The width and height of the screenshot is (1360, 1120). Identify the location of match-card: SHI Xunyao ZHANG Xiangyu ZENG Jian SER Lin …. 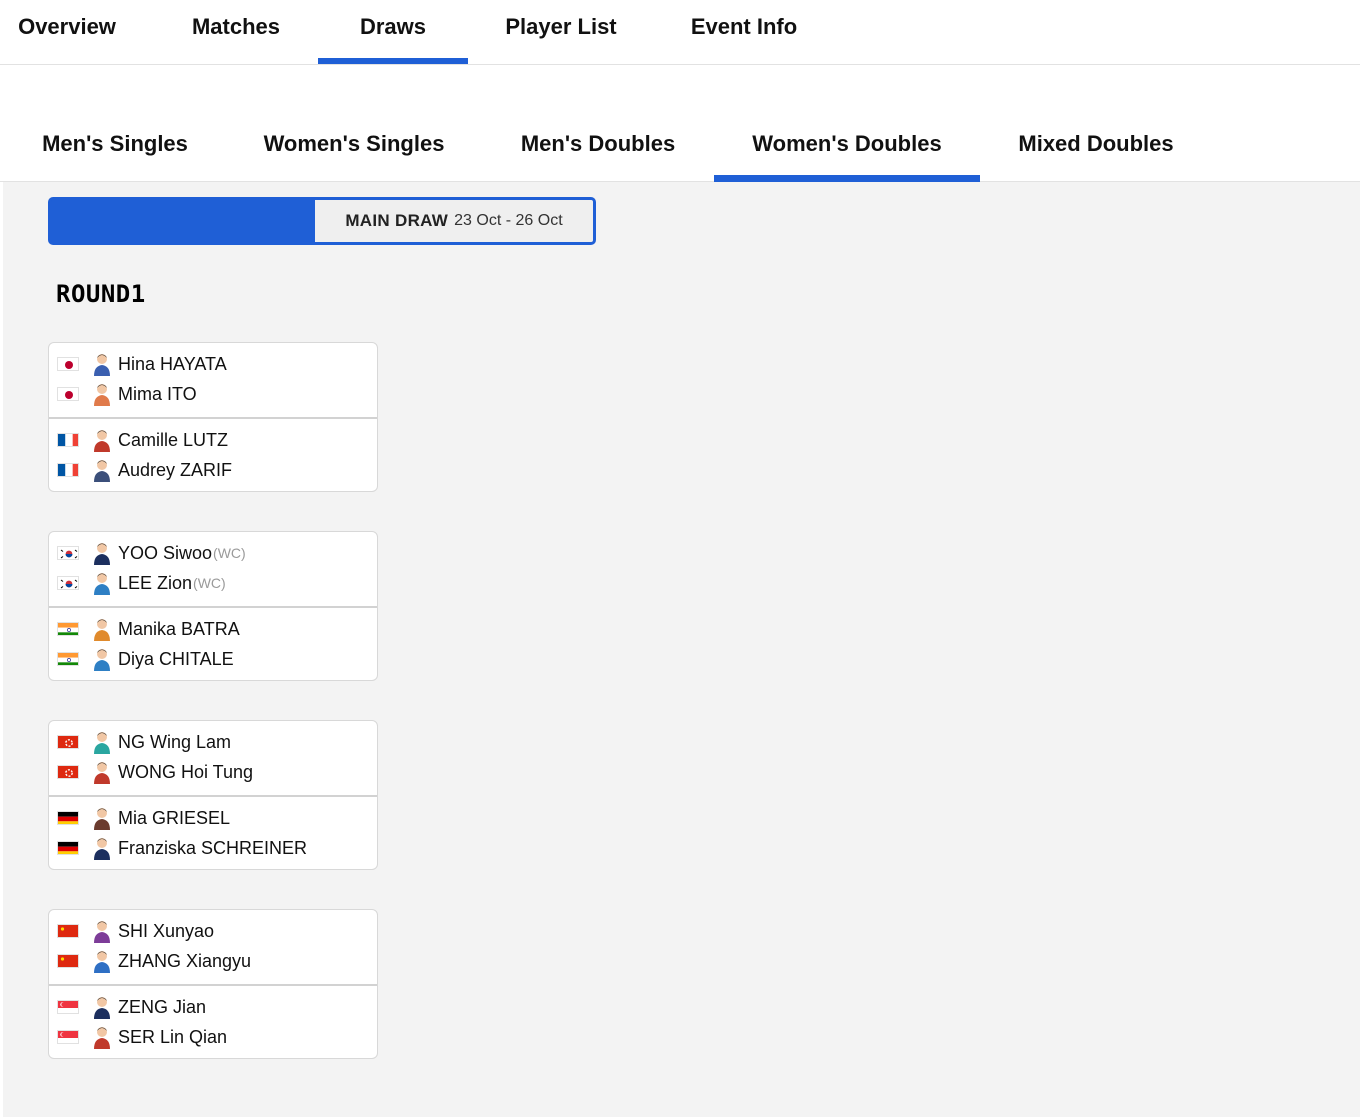
(213, 984).